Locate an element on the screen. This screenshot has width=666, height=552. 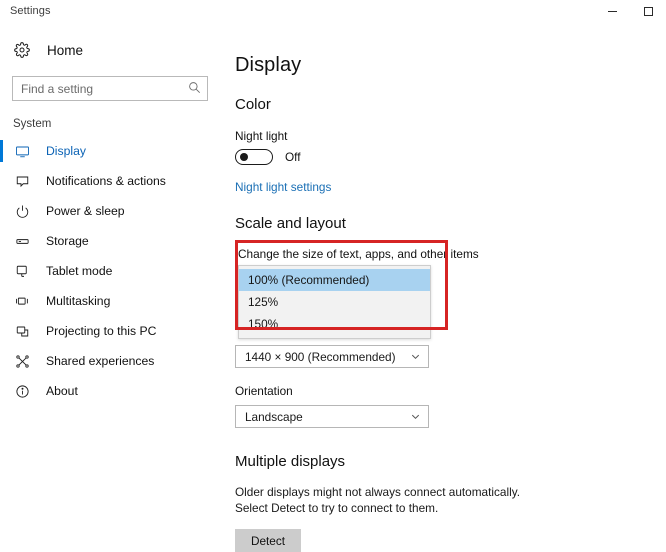
detect-button: Detect is located at coordinates (268, 540).